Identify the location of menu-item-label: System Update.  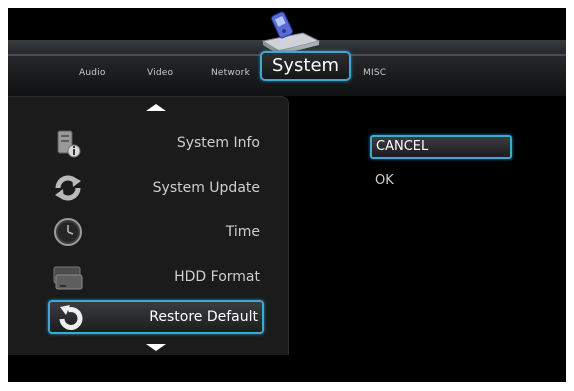
(206, 188).